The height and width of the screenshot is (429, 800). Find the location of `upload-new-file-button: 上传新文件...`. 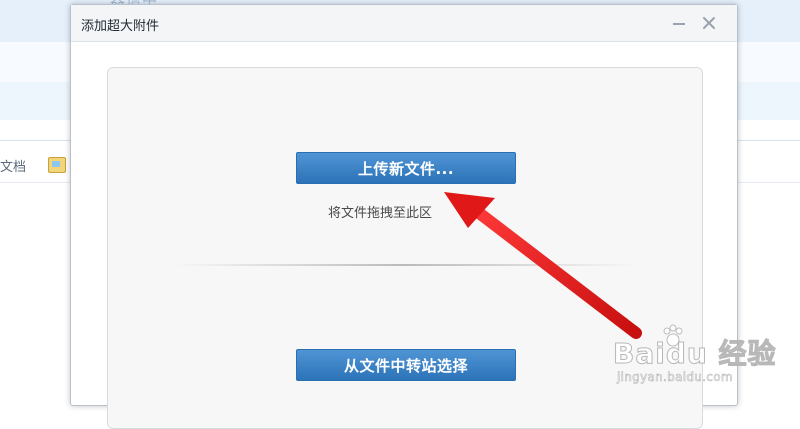

upload-new-file-button: 上传新文件... is located at coordinates (406, 168).